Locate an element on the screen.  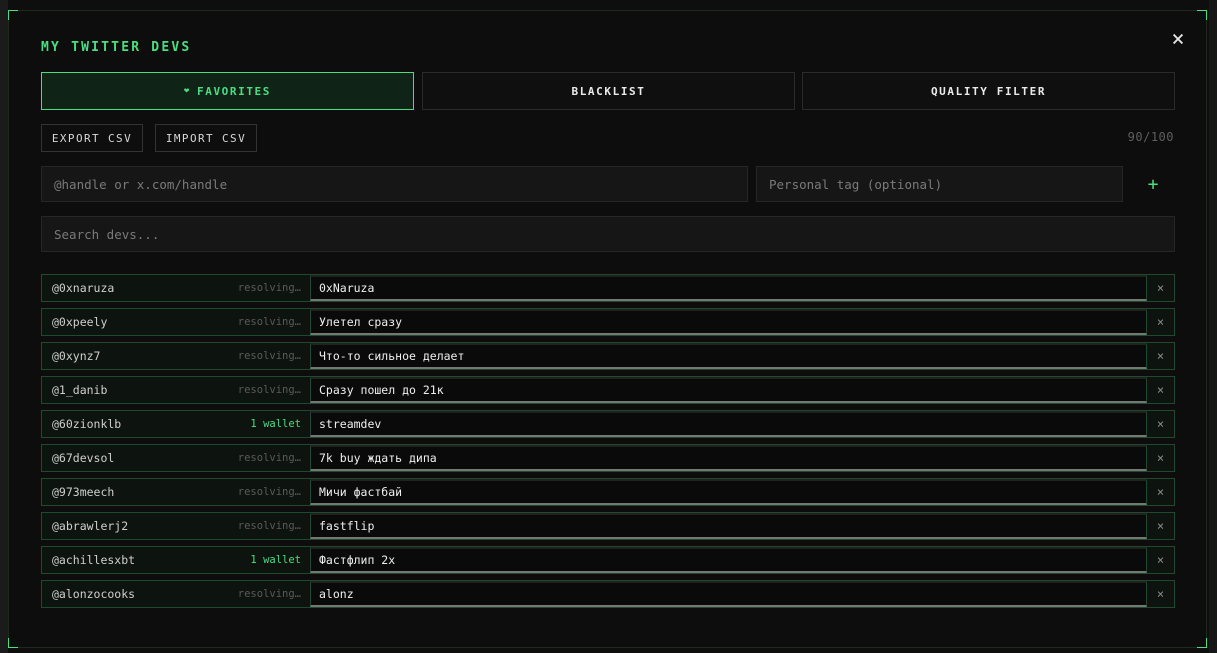
dev-handle: @abrawlerj2 is located at coordinates (137, 526).